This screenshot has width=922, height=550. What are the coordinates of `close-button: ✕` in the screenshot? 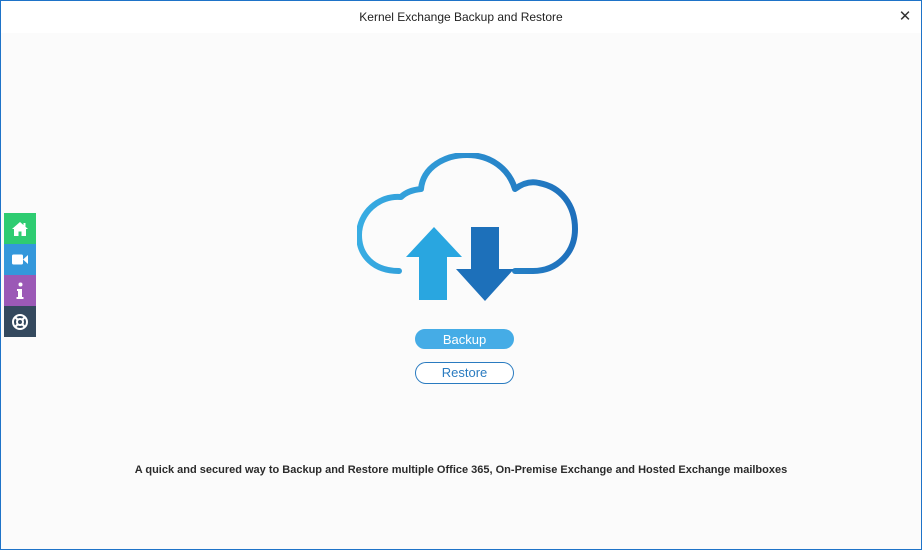 It's located at (905, 17).